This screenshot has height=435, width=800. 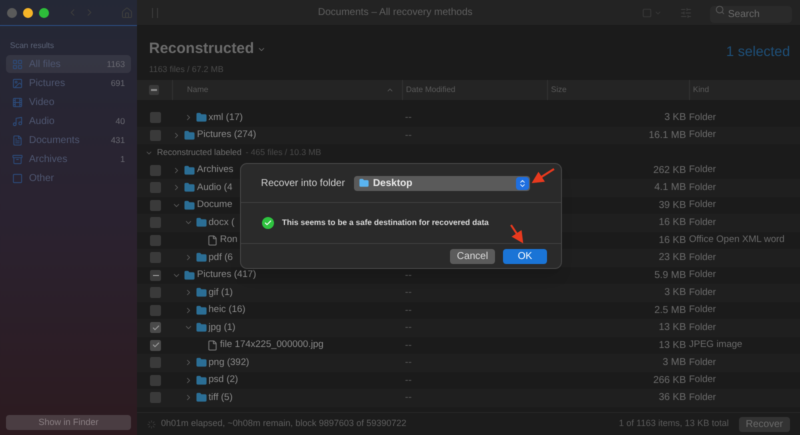 I want to click on size-cell: 39 KB, so click(x=672, y=205).